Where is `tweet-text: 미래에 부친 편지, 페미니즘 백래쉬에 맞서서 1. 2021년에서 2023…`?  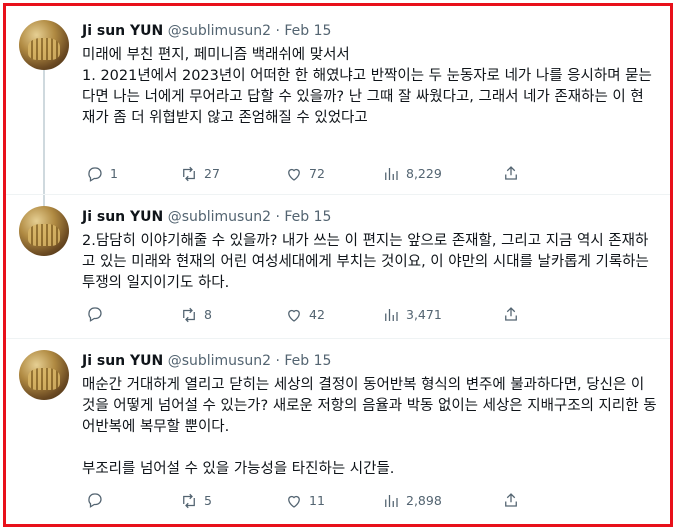 tweet-text: 미래에 부친 편지, 페미니즘 백래쉬에 맞서서 1. 2021년에서 2023… is located at coordinates (367, 86).